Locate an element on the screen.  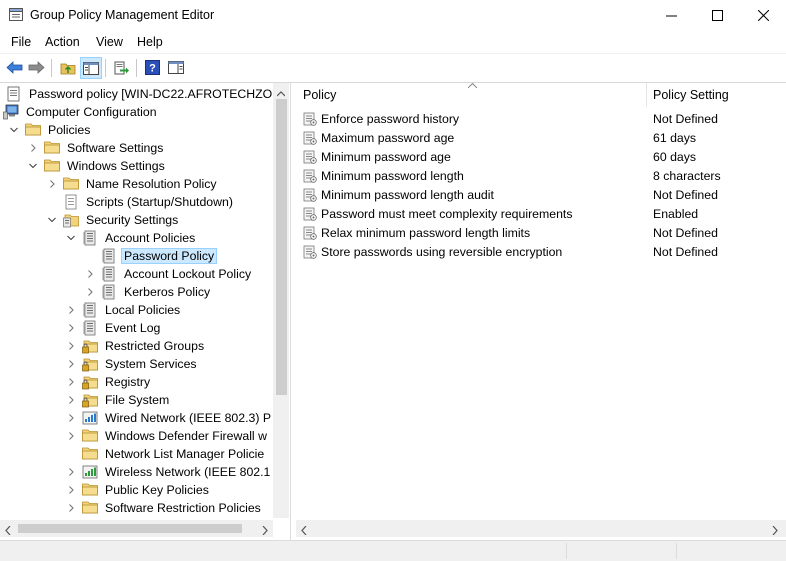
back-button is located at coordinates (14, 67).